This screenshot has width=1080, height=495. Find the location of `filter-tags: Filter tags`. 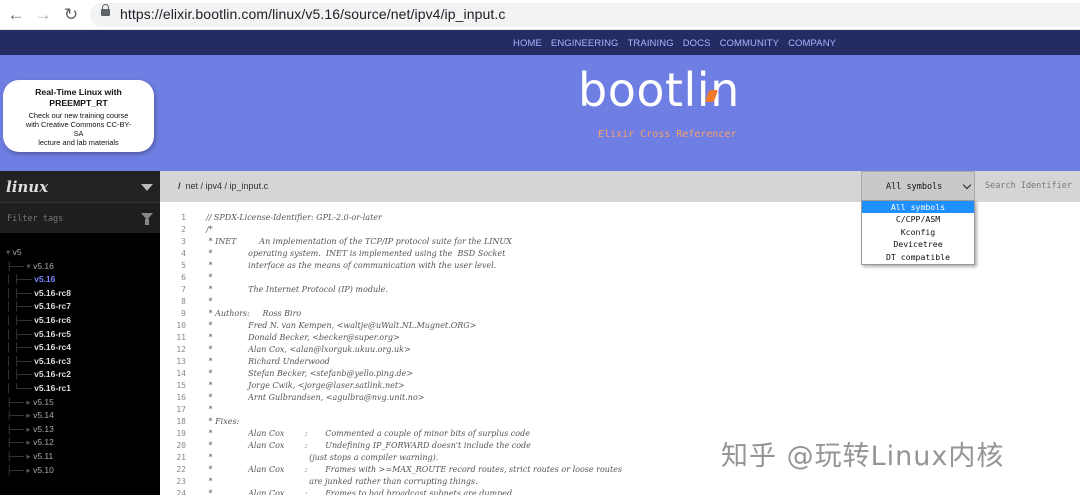

filter-tags: Filter tags is located at coordinates (80, 217).